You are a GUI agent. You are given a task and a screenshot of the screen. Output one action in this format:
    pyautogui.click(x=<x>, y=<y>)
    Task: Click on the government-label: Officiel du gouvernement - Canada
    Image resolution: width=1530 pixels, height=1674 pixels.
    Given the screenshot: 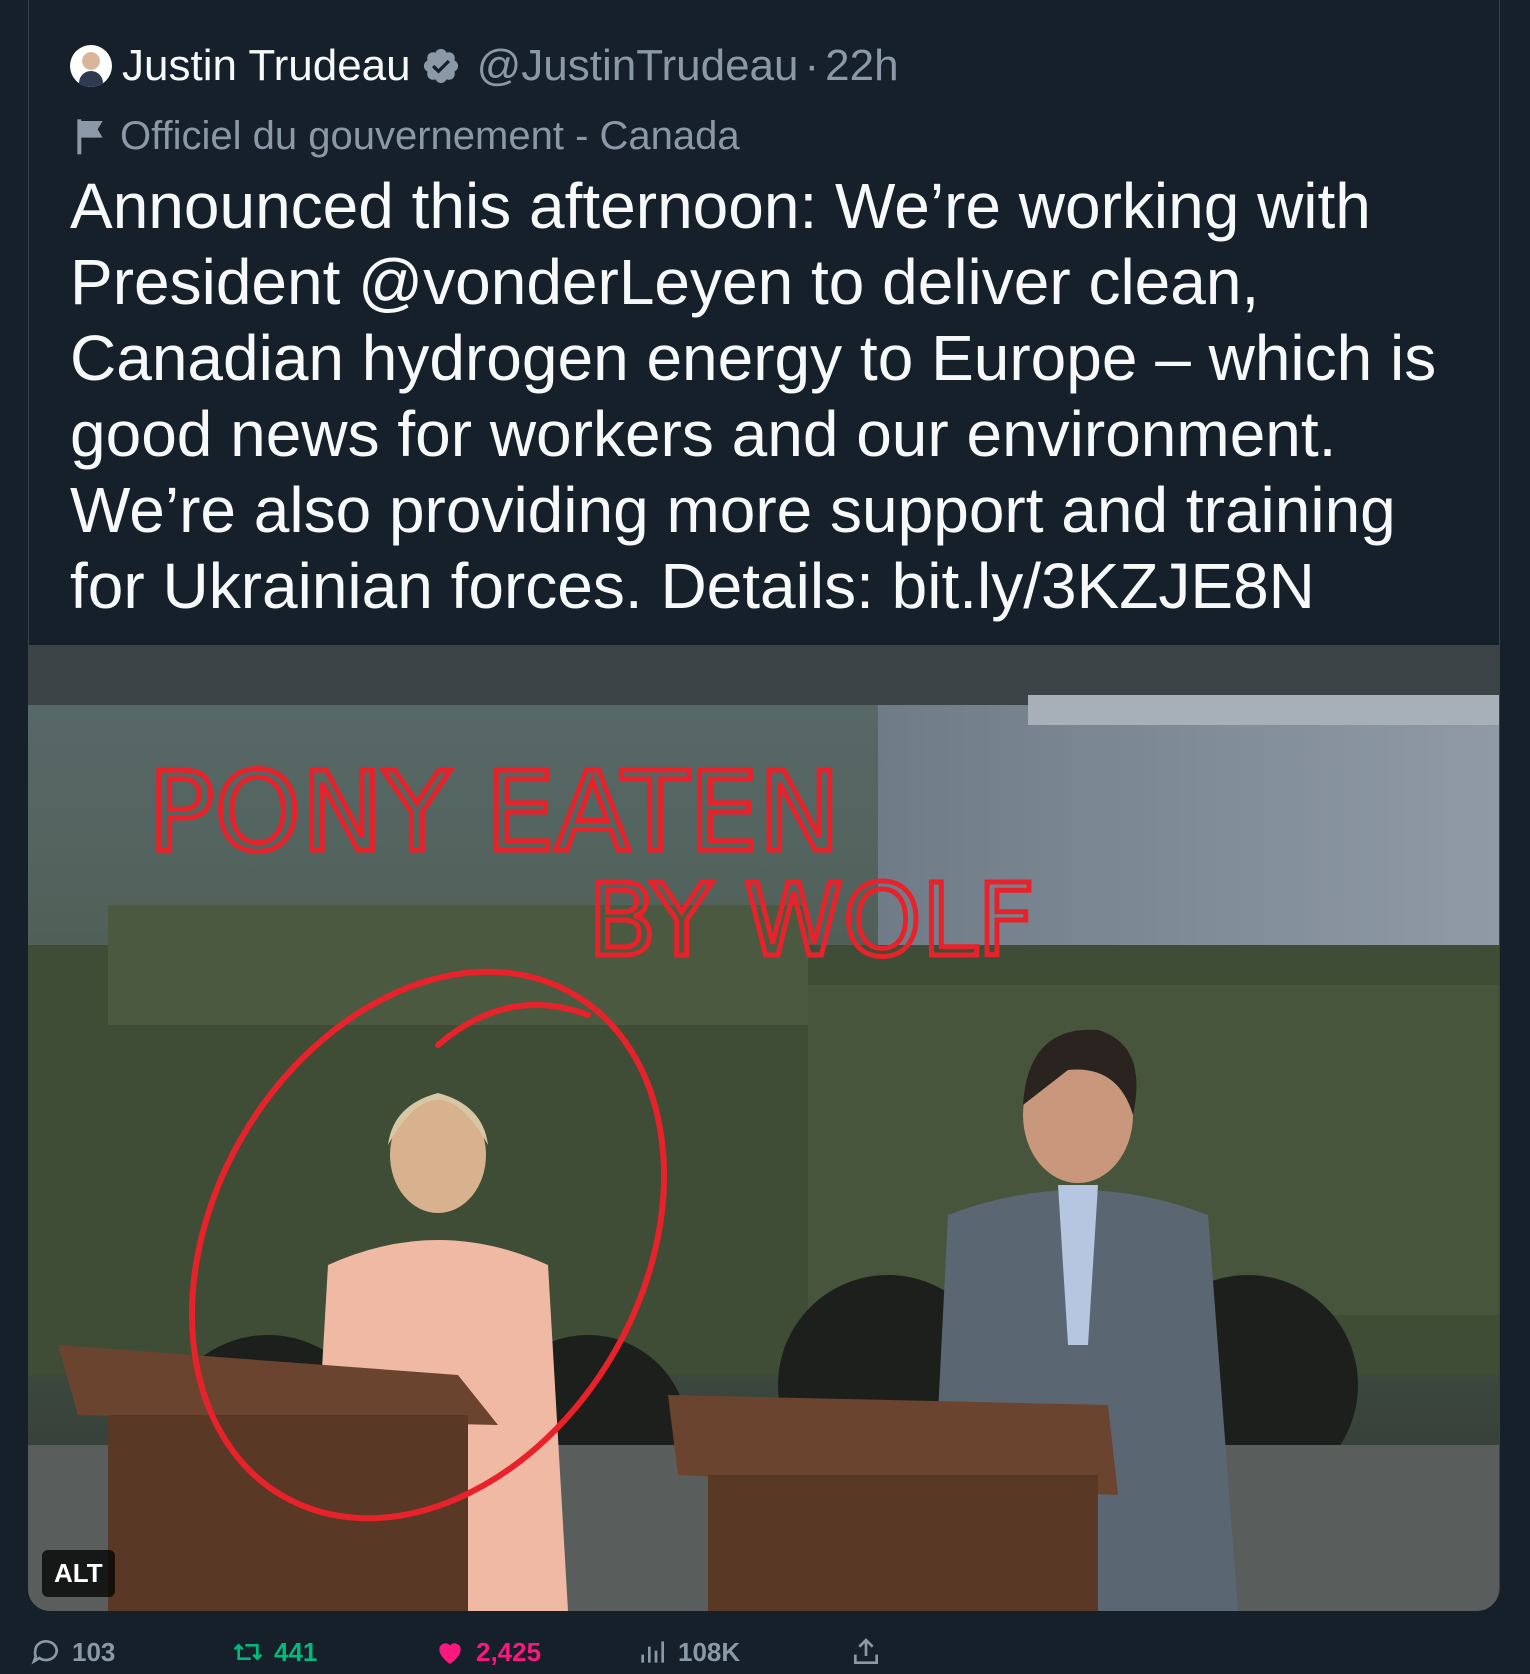 What is the action you would take?
    pyautogui.click(x=407, y=136)
    